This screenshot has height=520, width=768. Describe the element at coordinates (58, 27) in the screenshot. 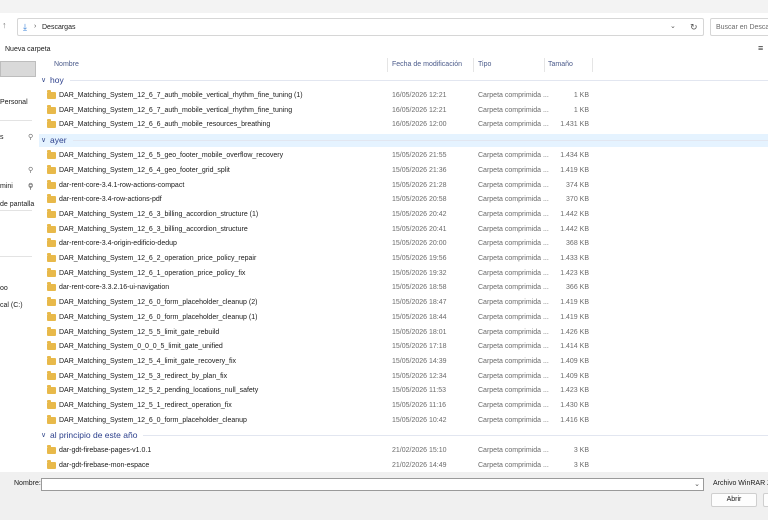

I see `address-folder: Descargas` at that location.